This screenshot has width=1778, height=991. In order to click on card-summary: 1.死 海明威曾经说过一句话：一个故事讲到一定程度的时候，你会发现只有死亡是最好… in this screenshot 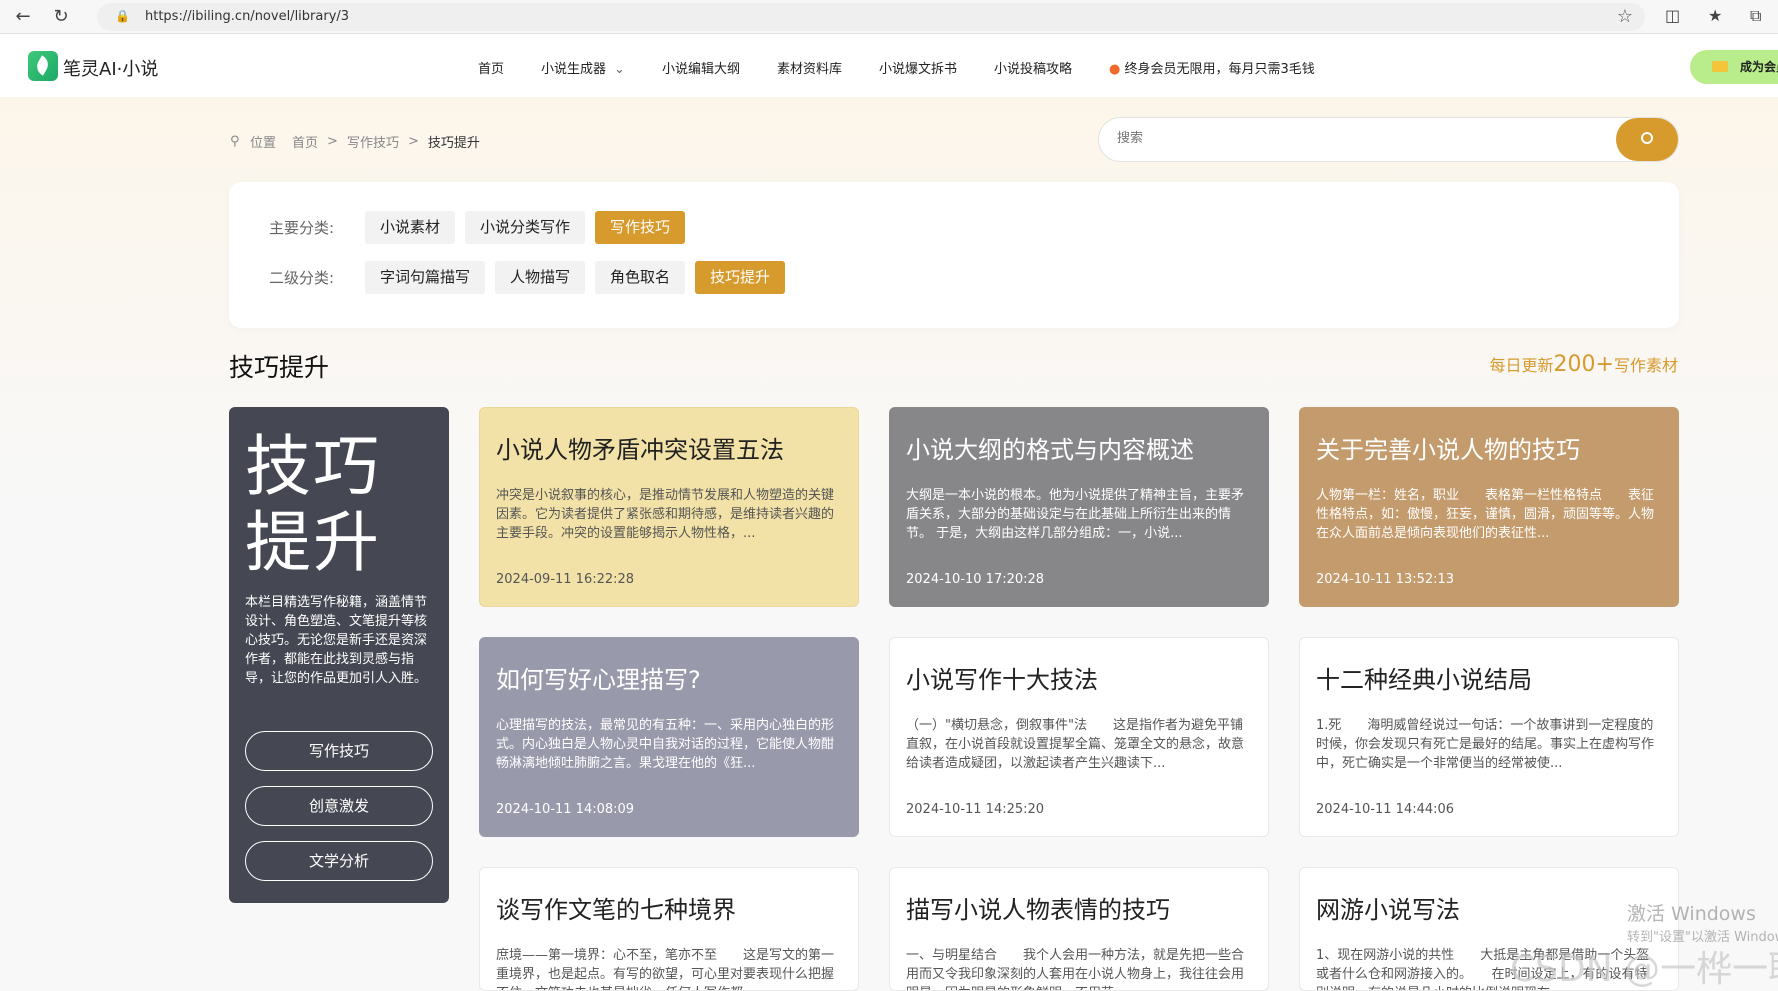, I will do `click(1485, 744)`.